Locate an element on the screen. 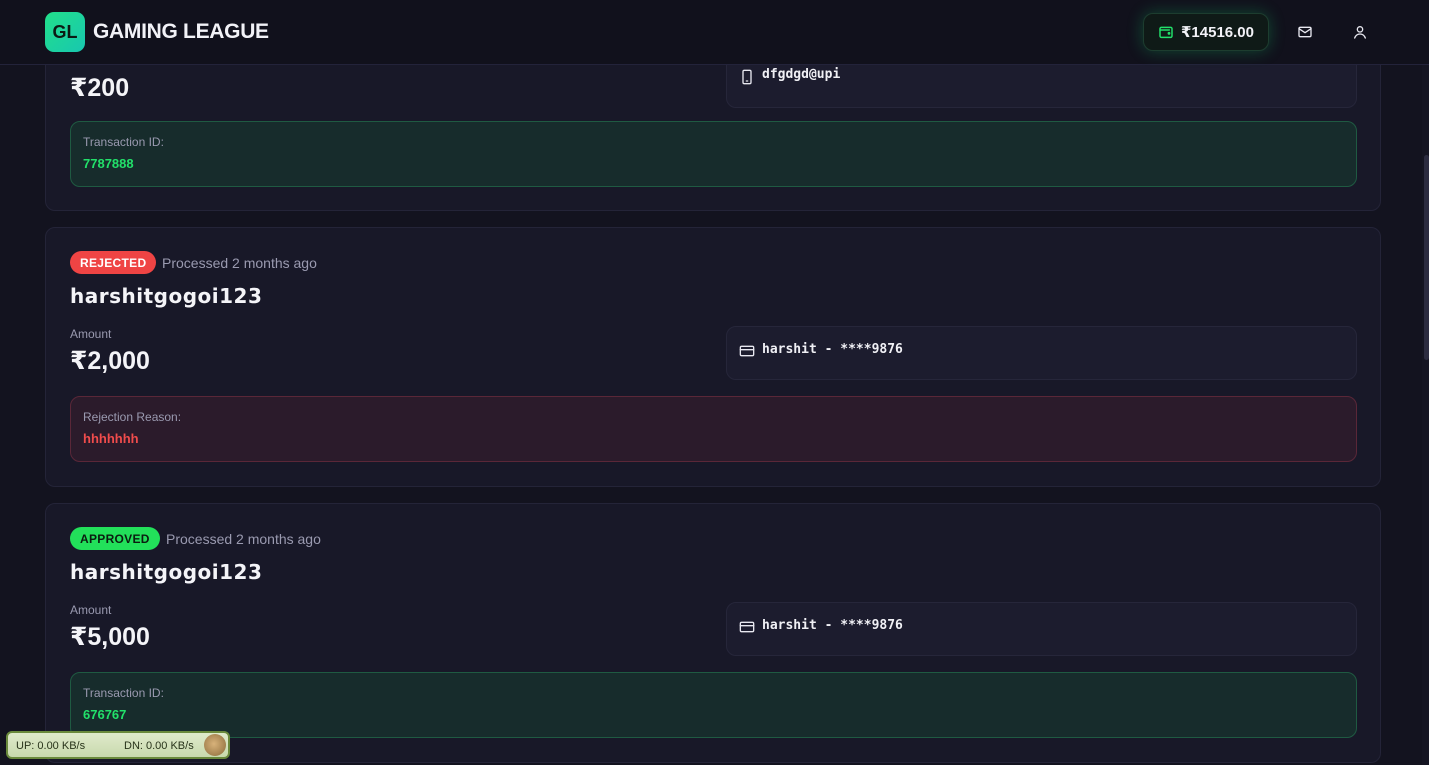 This screenshot has height=765, width=1429. wallet-icon is located at coordinates (1166, 32).